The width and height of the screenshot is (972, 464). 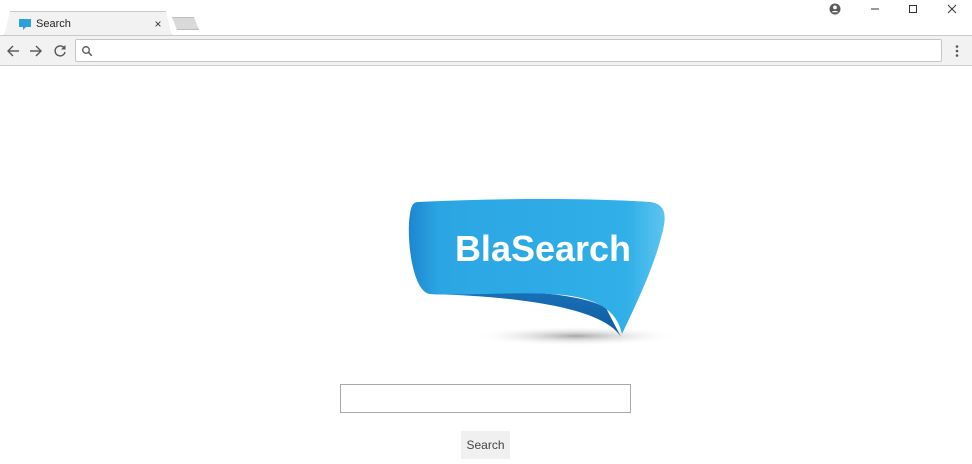 I want to click on minimize-icon, so click(x=875, y=9).